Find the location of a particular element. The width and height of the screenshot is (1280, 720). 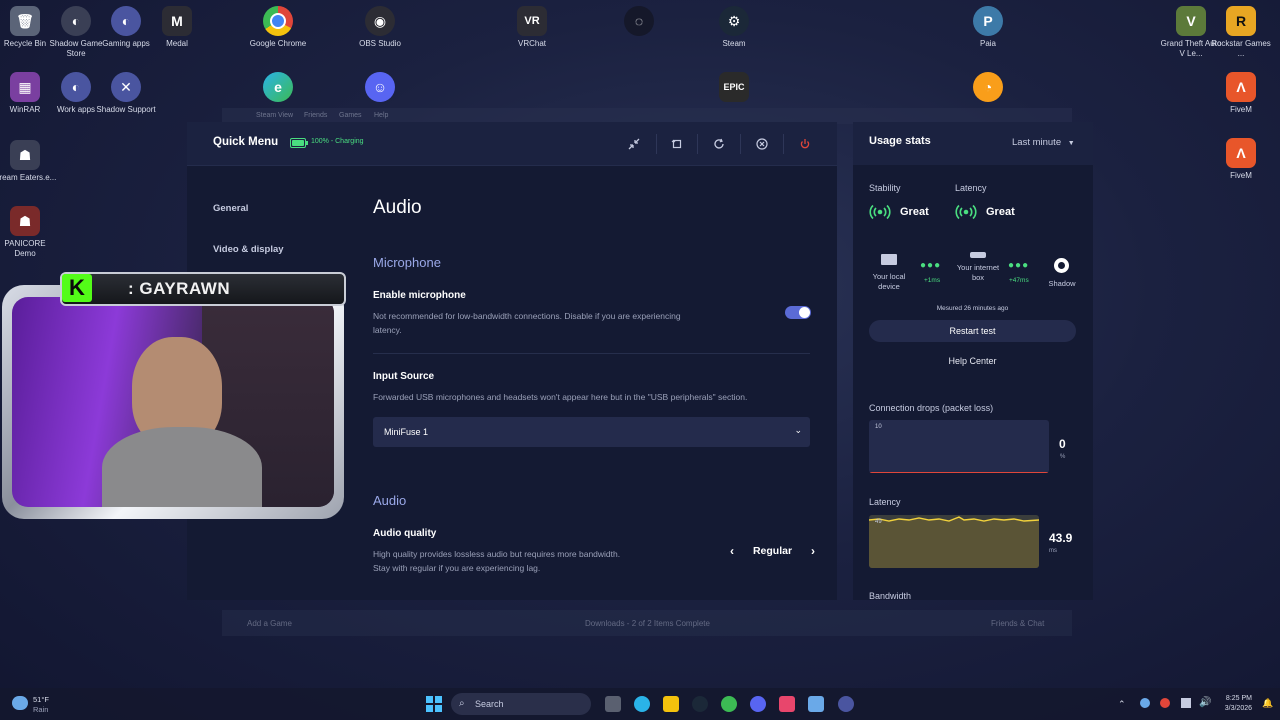

latency-value: 43.9 is located at coordinates (1061, 538).